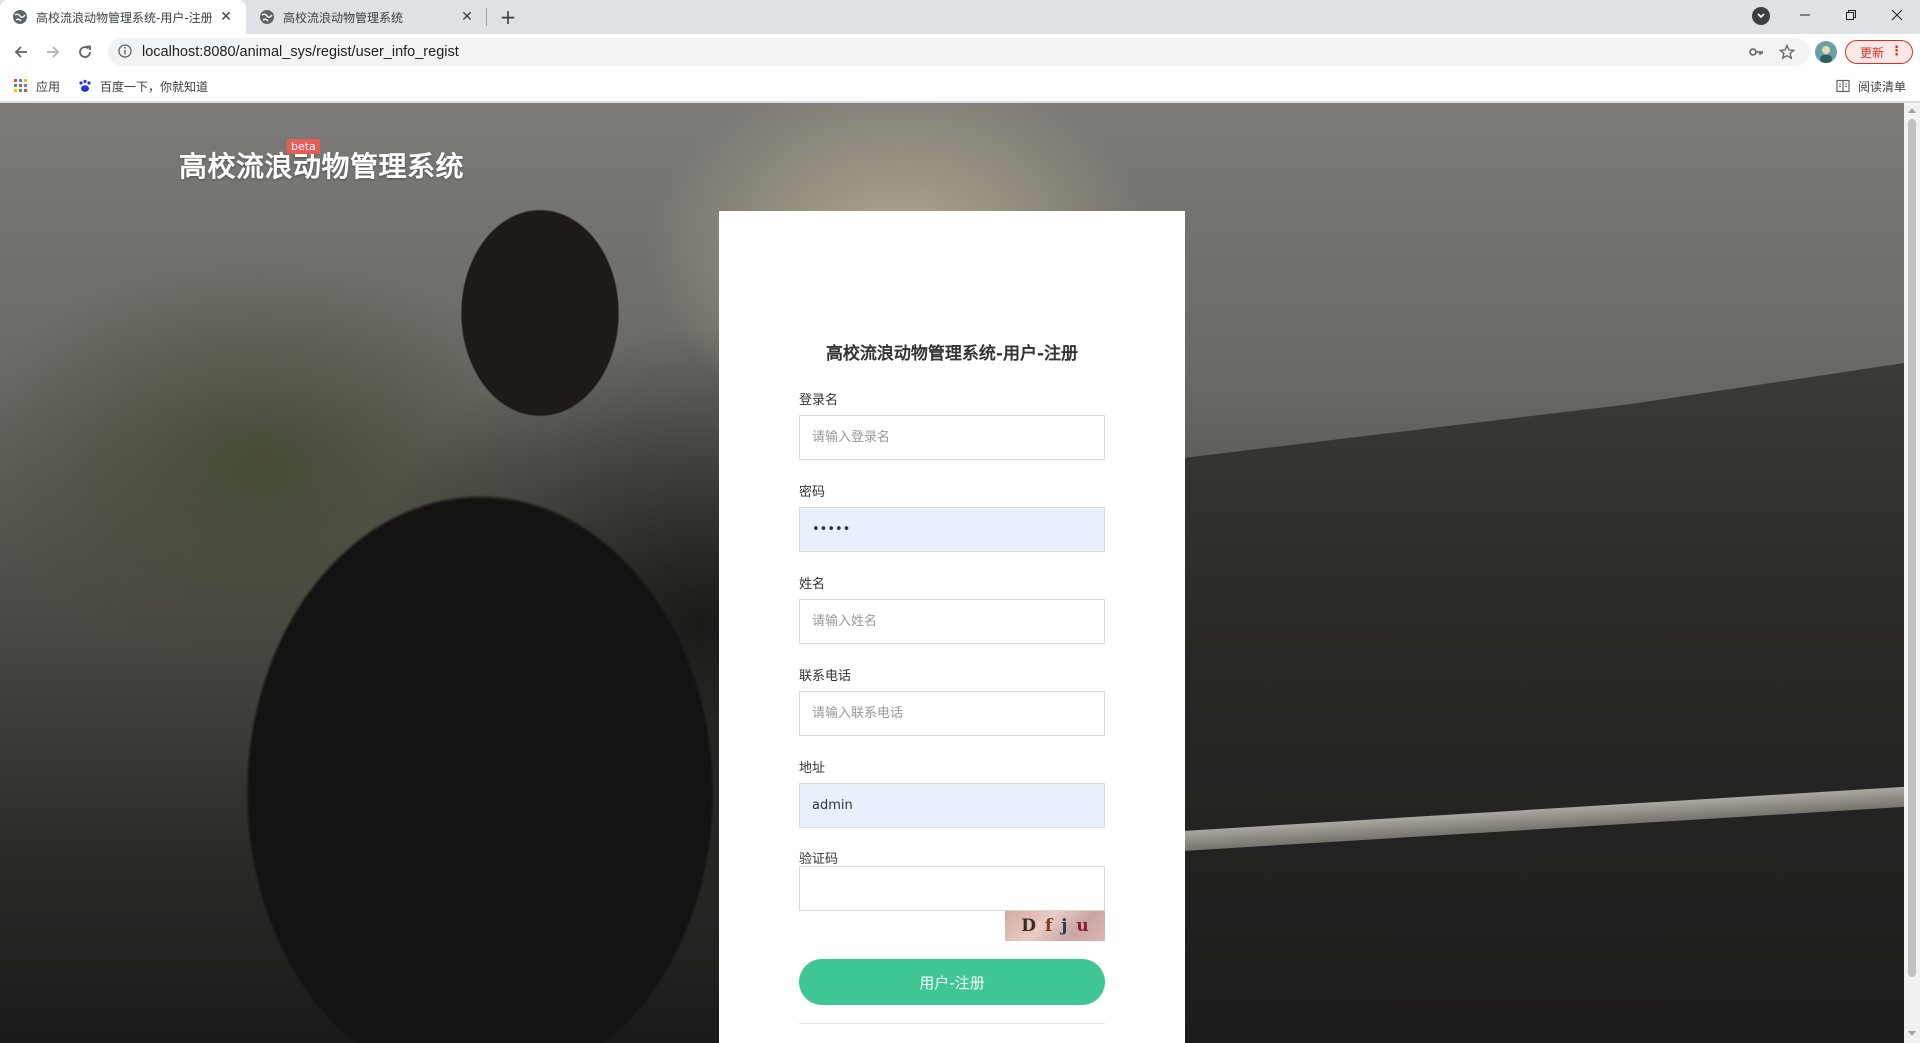 This screenshot has height=1043, width=1920. I want to click on bookmarks-bar: 应用 百度一下，你就知道 阅读清单, so click(960, 86).